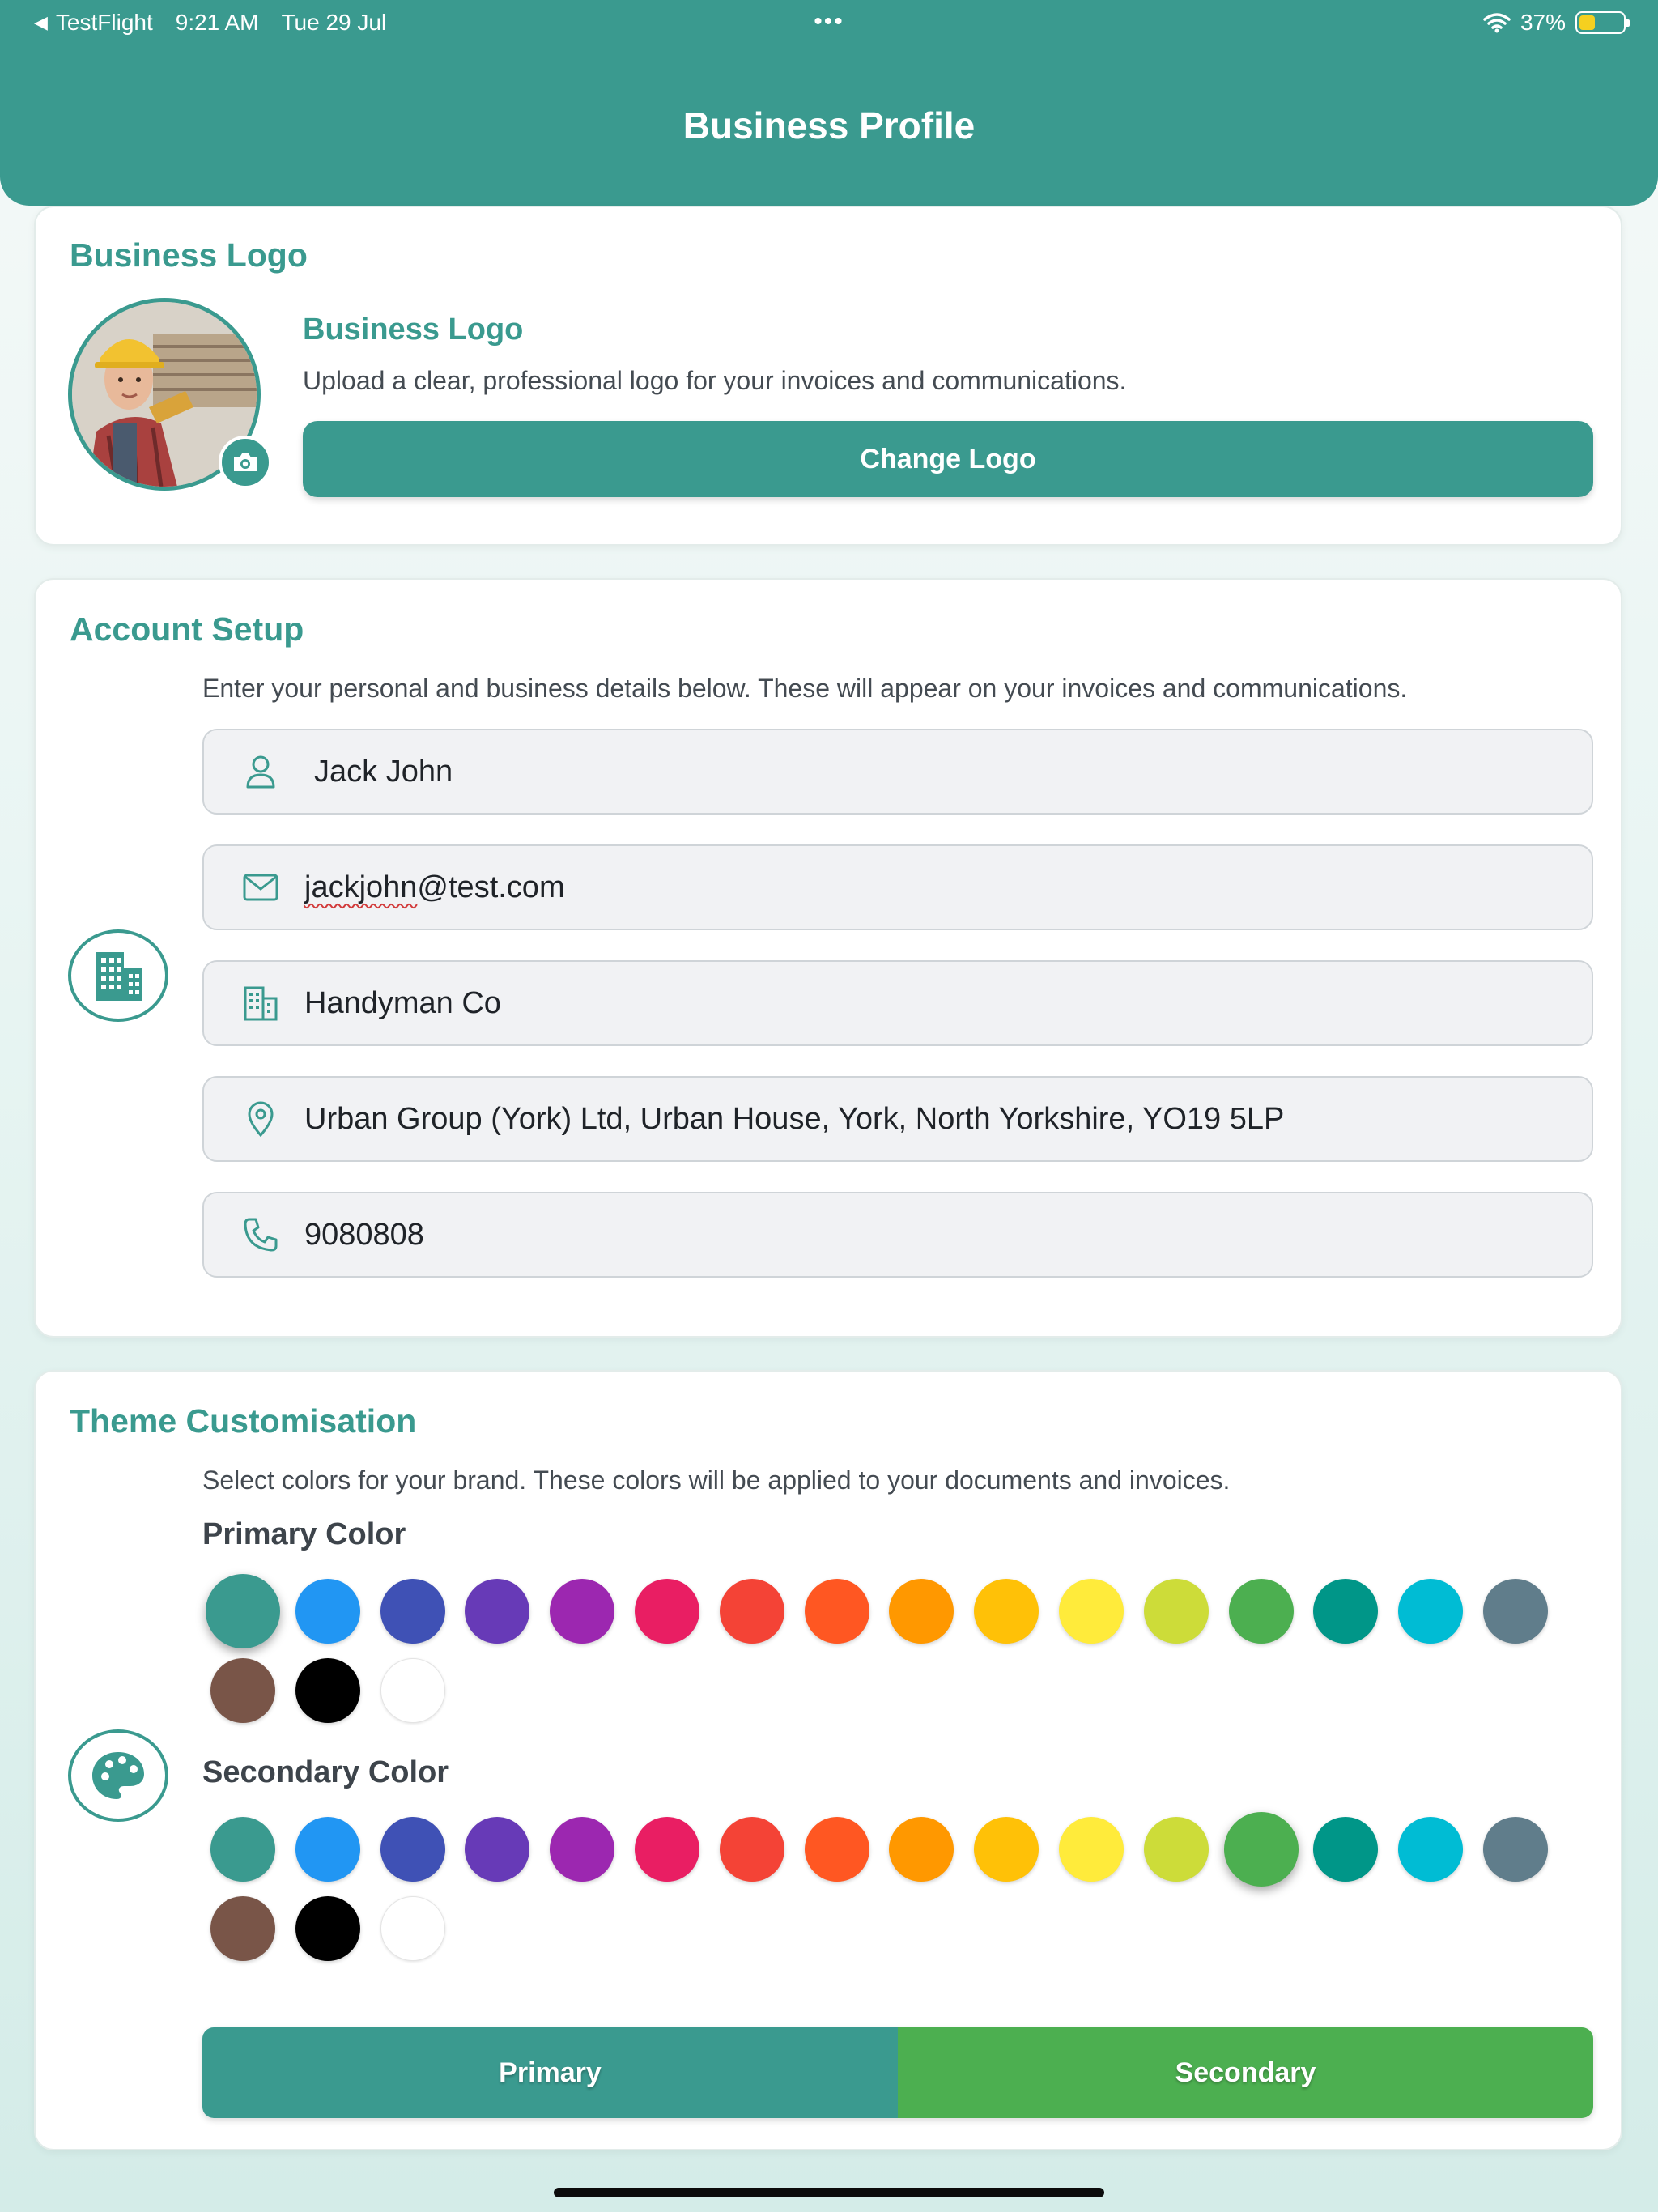  Describe the element at coordinates (897, 887) in the screenshot. I see `email-field: jackjohn@test.com` at that location.